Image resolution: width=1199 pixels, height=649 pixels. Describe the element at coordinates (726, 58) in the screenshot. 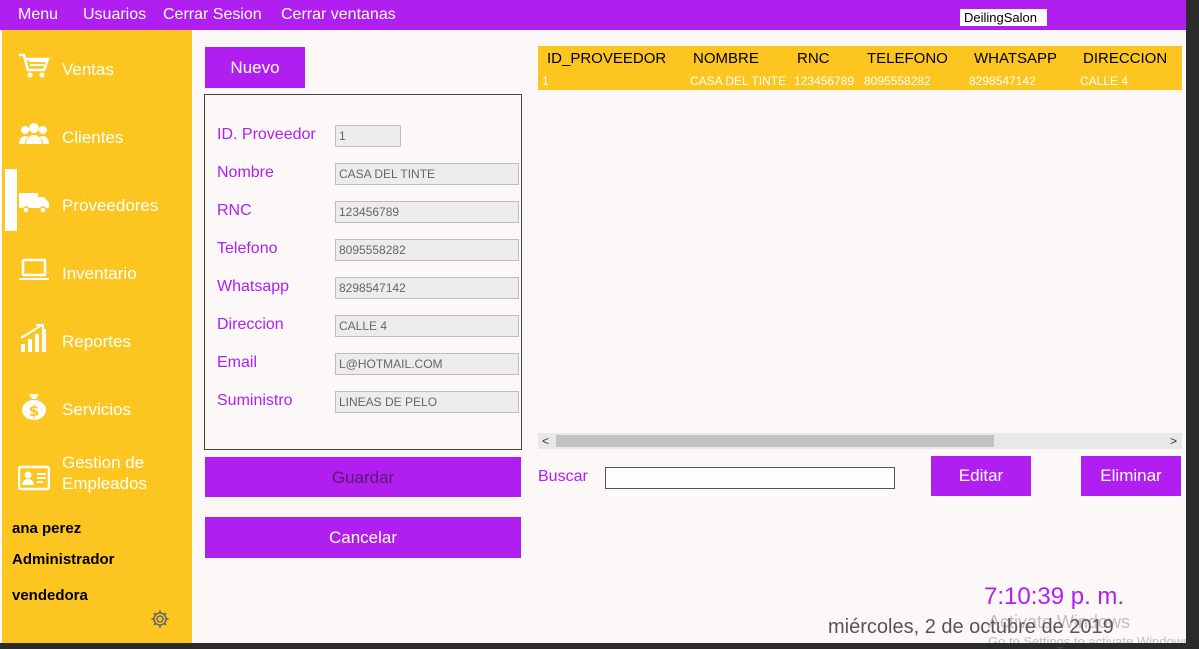

I see `column-header: NOMBRE` at that location.